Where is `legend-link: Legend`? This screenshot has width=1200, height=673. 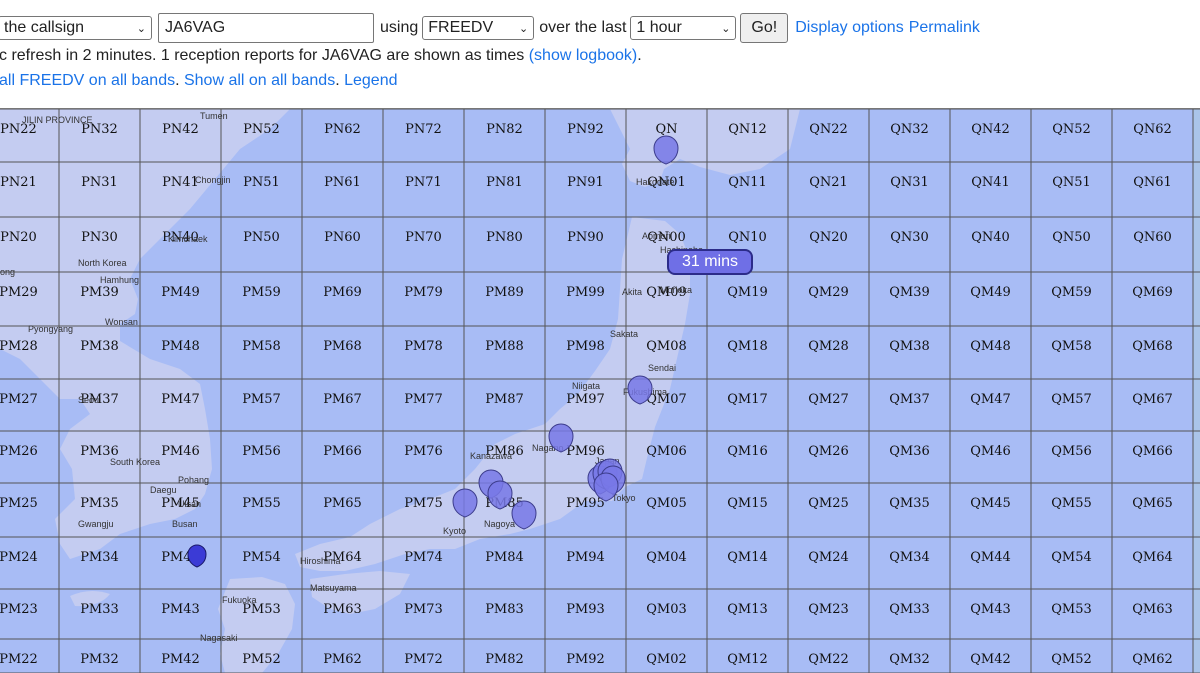 legend-link: Legend is located at coordinates (370, 80).